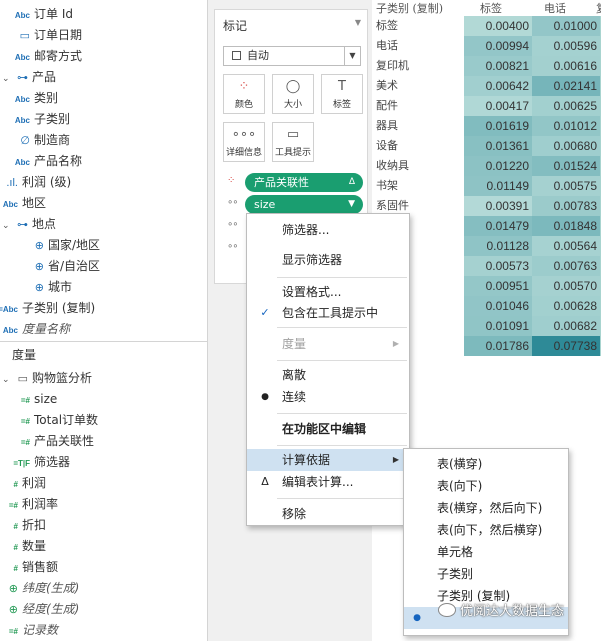  What do you see at coordinates (29, 630) in the screenshot?
I see `field-record-count: =# 记录数` at bounding box center [29, 630].